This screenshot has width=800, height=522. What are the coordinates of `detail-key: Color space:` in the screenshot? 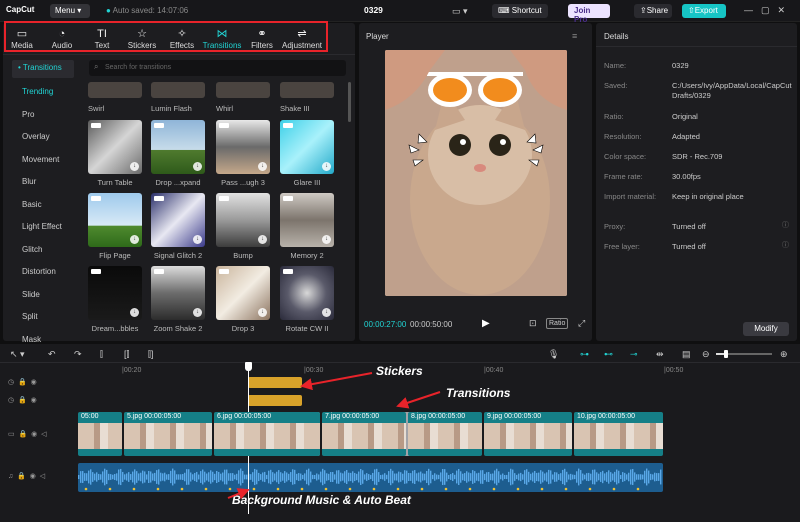 It's located at (625, 156).